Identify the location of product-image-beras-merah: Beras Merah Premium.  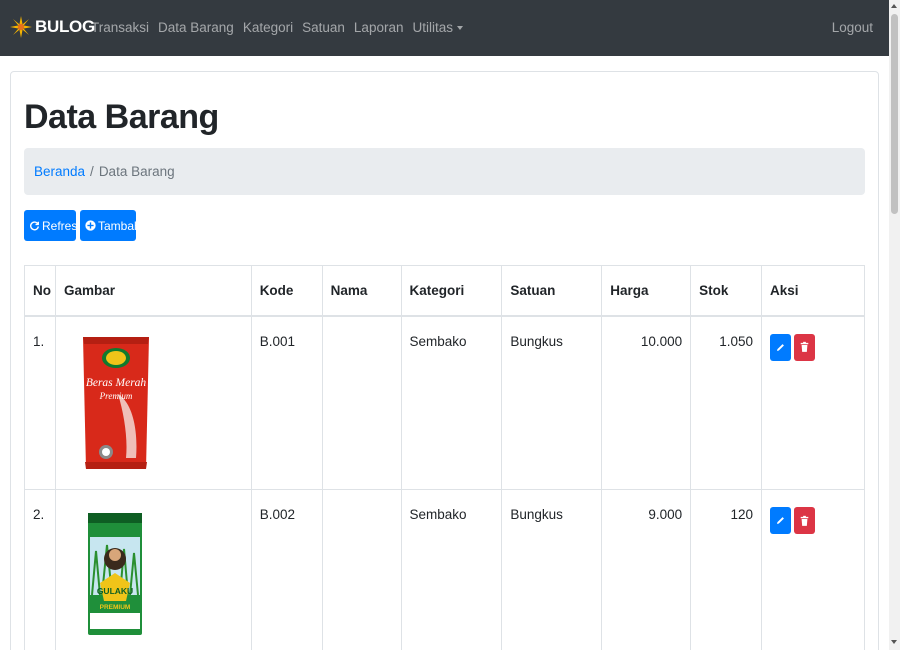
(115, 402).